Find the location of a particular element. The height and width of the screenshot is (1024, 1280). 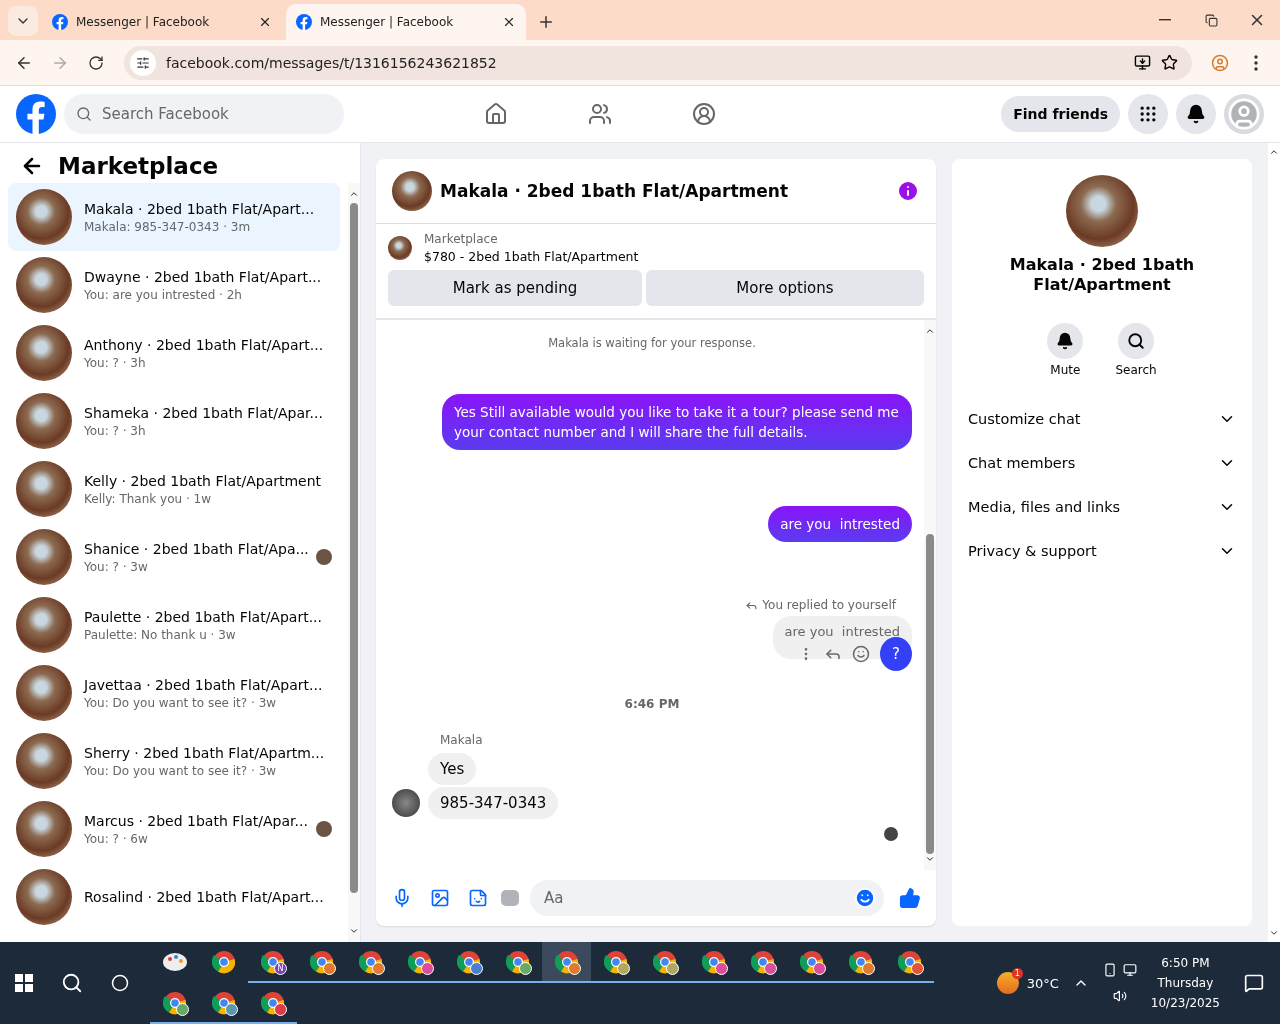

address-bar: facebook.com/messages/t/1316156243621852 is located at coordinates (658, 62).